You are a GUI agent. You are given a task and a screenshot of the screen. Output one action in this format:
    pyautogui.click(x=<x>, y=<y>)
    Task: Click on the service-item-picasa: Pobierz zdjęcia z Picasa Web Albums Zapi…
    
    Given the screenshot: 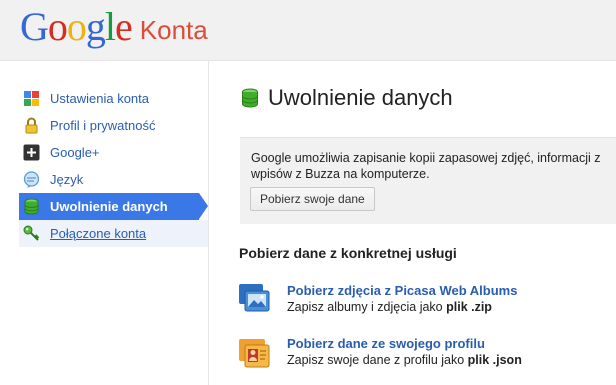 What is the action you would take?
    pyautogui.click(x=427, y=300)
    